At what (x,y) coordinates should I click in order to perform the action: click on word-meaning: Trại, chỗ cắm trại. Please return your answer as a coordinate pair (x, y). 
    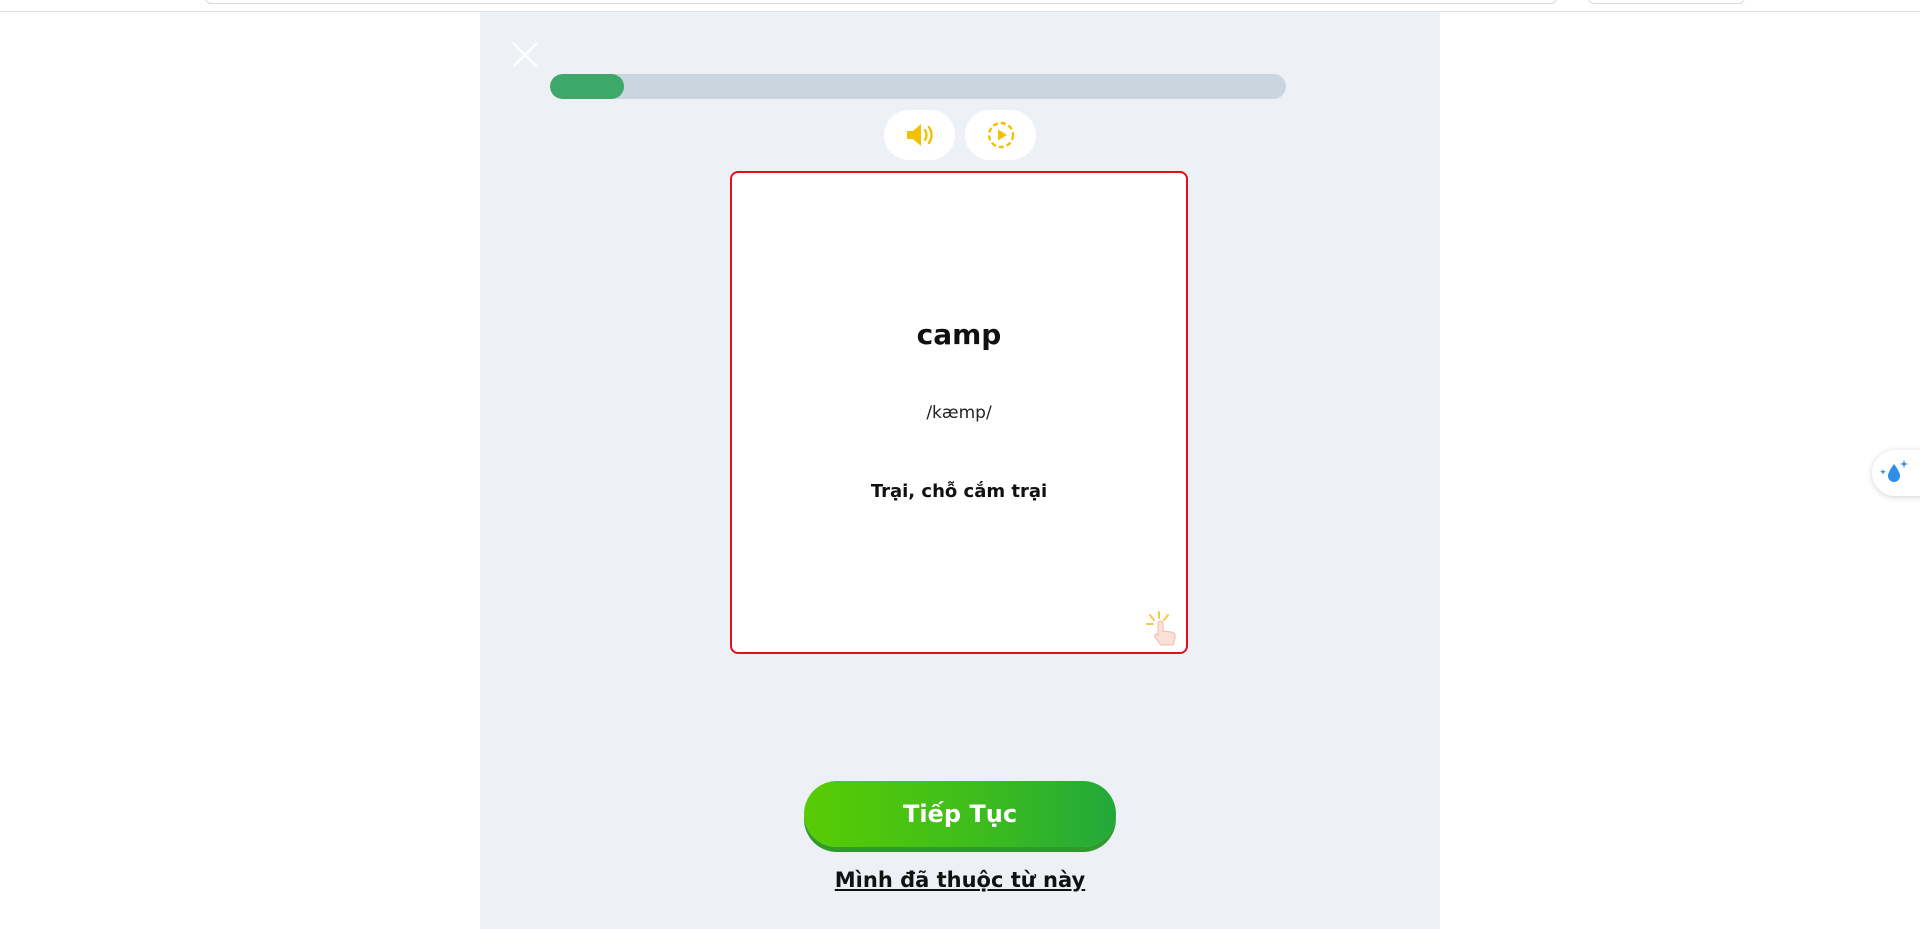
    Looking at the image, I should click on (959, 491).